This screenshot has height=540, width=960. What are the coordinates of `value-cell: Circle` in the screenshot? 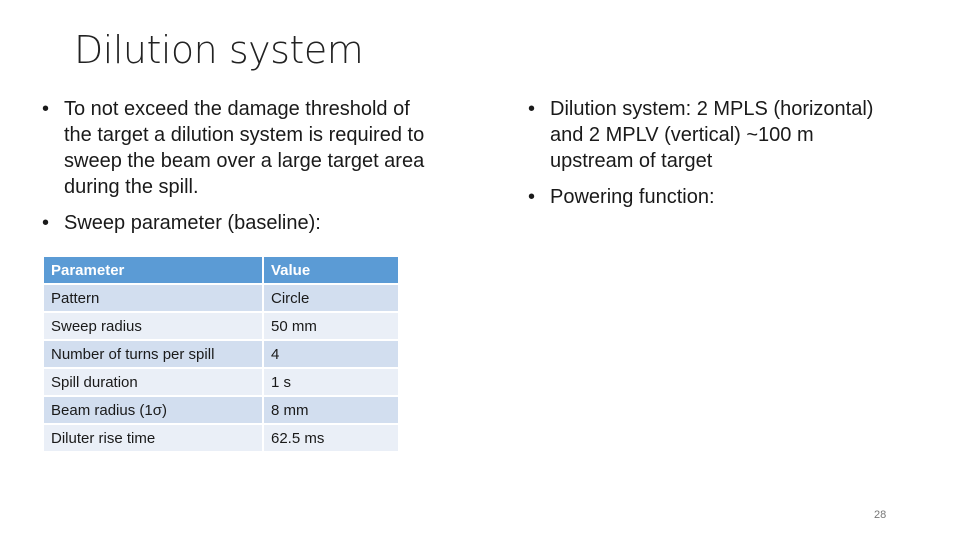 It's located at (331, 298).